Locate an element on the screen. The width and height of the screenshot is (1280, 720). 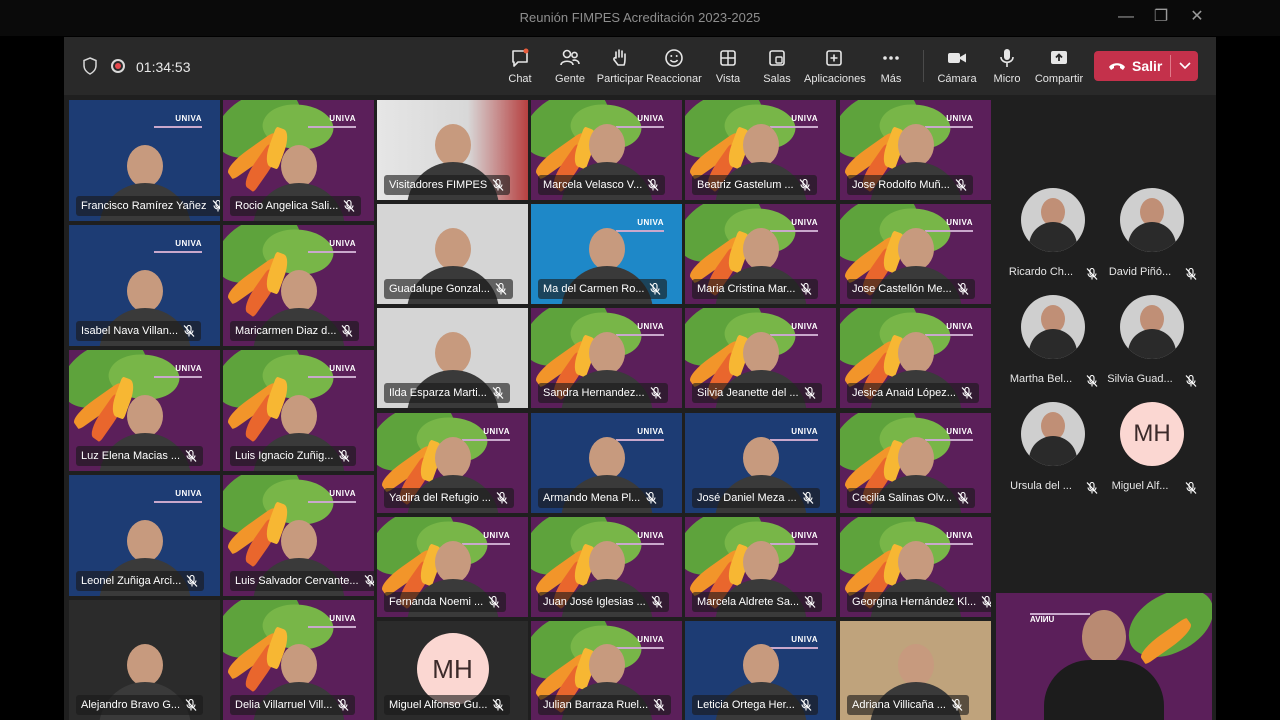
close-icon: ✕ is located at coordinates (1197, 17).